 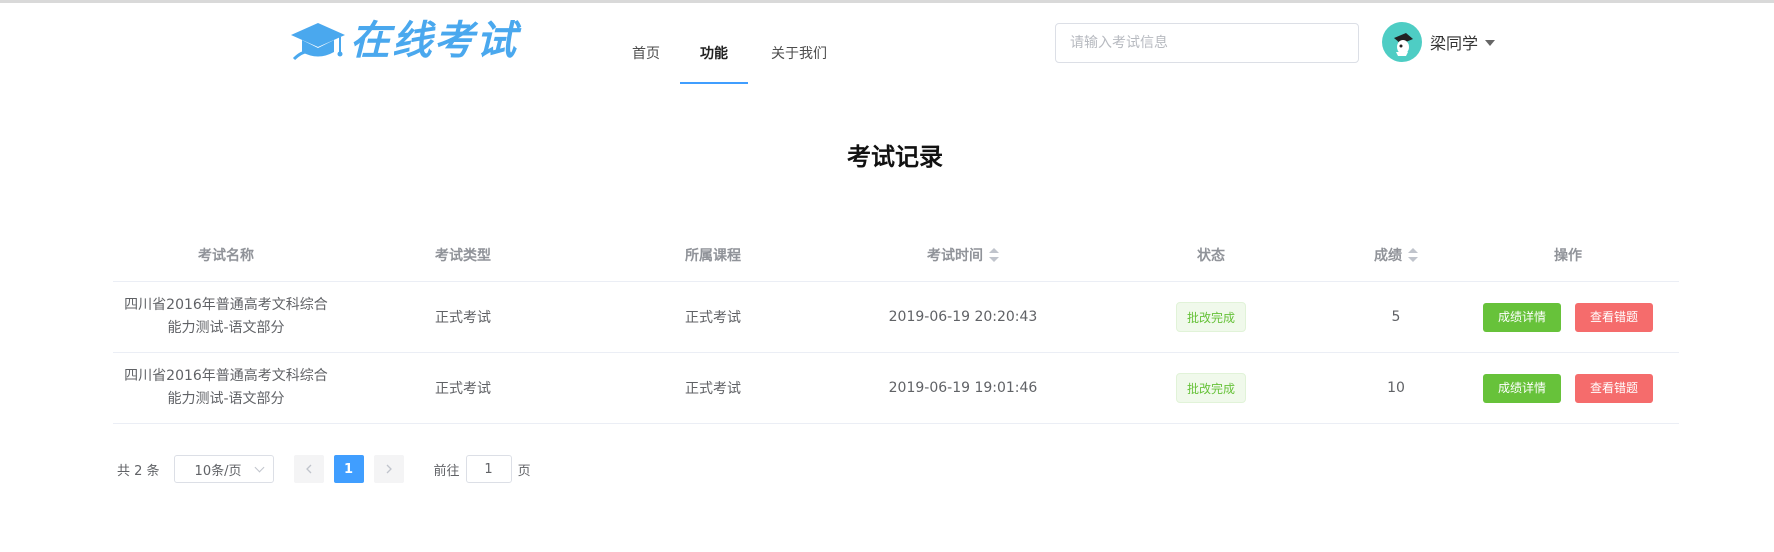 What do you see at coordinates (318, 42) in the screenshot?
I see `graduation-cap-icon` at bounding box center [318, 42].